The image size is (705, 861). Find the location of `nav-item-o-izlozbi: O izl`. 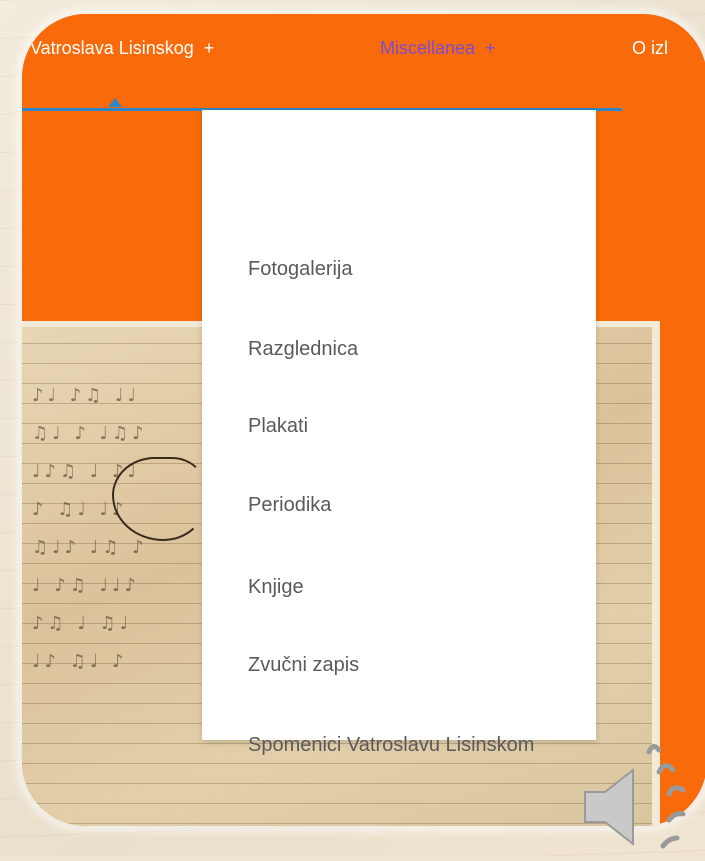

nav-item-o-izlozbi: O izl is located at coordinates (650, 48).